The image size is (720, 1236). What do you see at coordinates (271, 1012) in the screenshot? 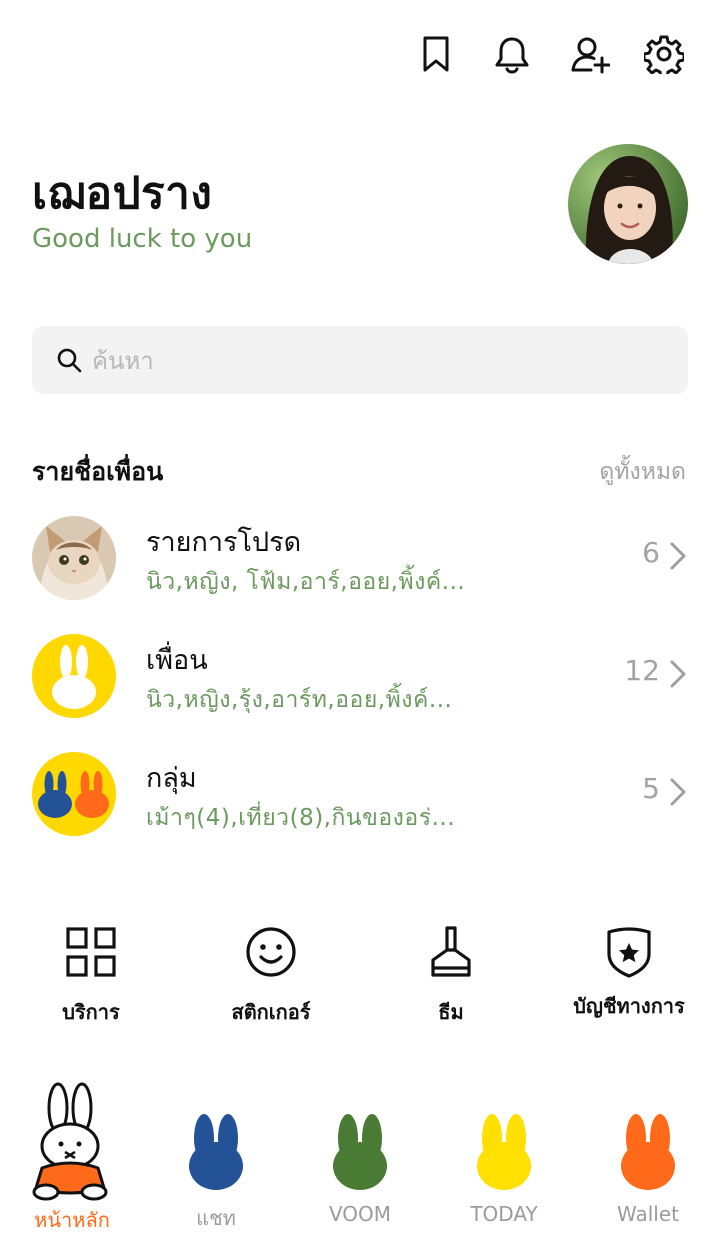
I see `stickers-label: สติกเกอร์` at bounding box center [271, 1012].